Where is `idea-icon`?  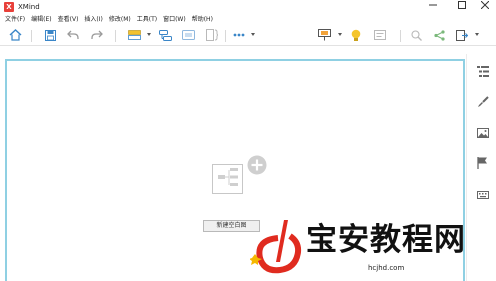
idea-icon is located at coordinates (356, 35).